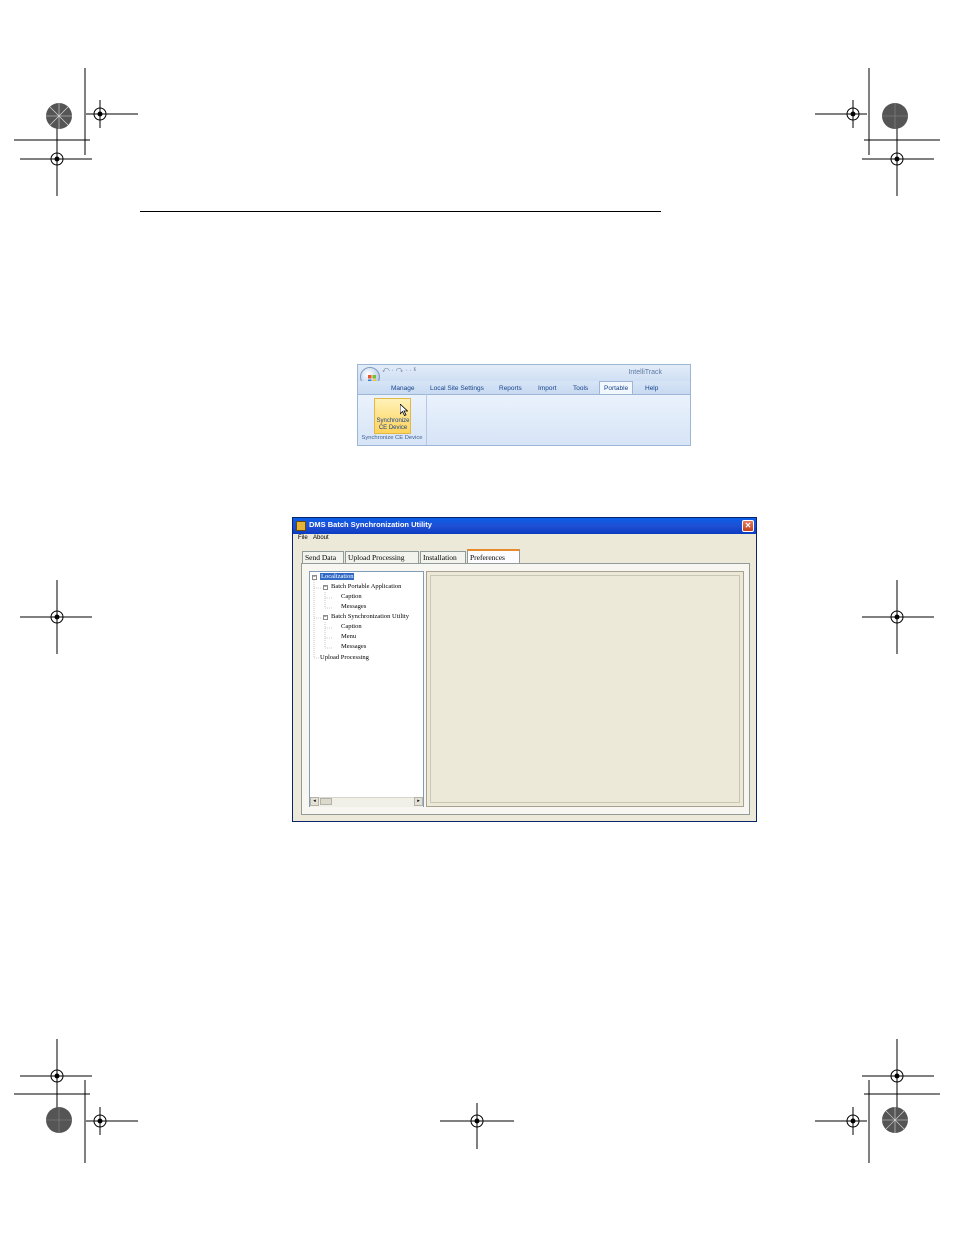 Image resolution: width=954 pixels, height=1235 pixels. What do you see at coordinates (645, 372) in the screenshot?
I see `app-title: IntelliTrack` at bounding box center [645, 372].